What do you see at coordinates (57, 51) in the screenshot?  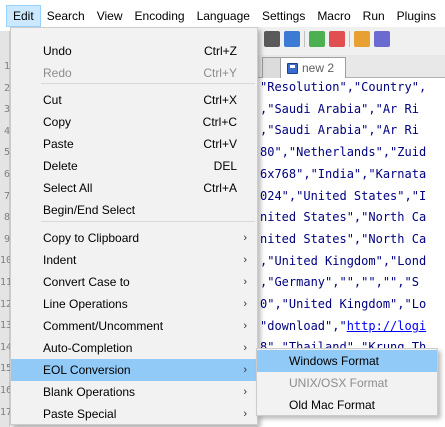 I see `menu-item-label: Undo` at bounding box center [57, 51].